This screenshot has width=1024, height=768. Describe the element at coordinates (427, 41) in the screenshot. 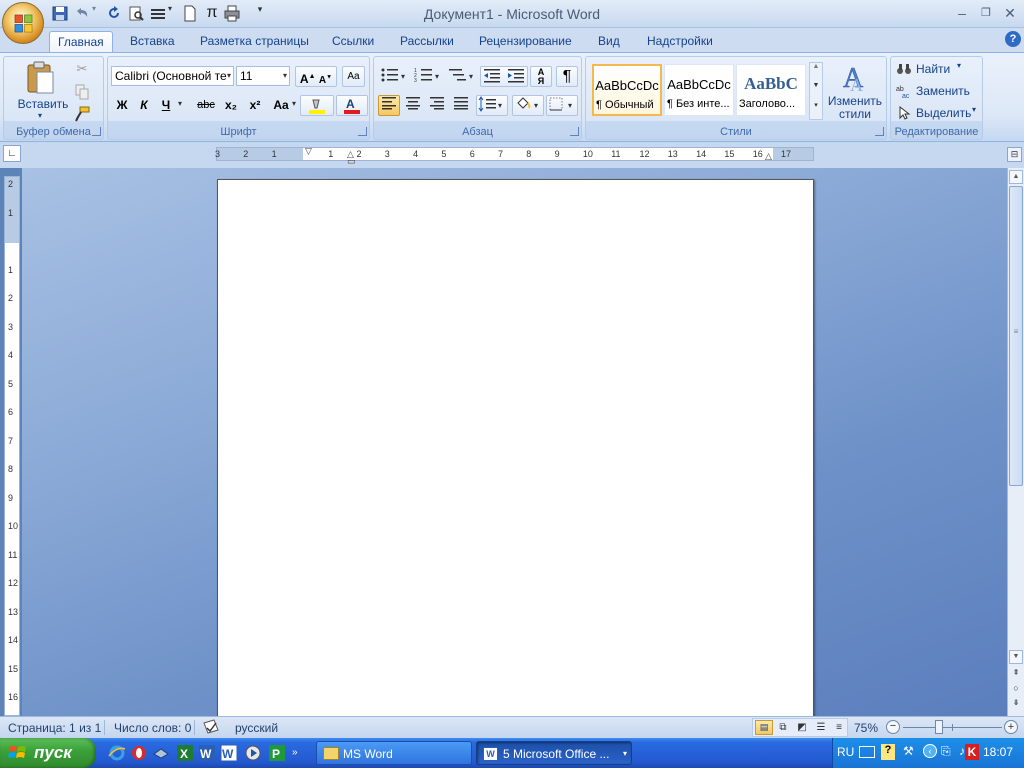

I see `tab-mailings: Рассылки` at that location.